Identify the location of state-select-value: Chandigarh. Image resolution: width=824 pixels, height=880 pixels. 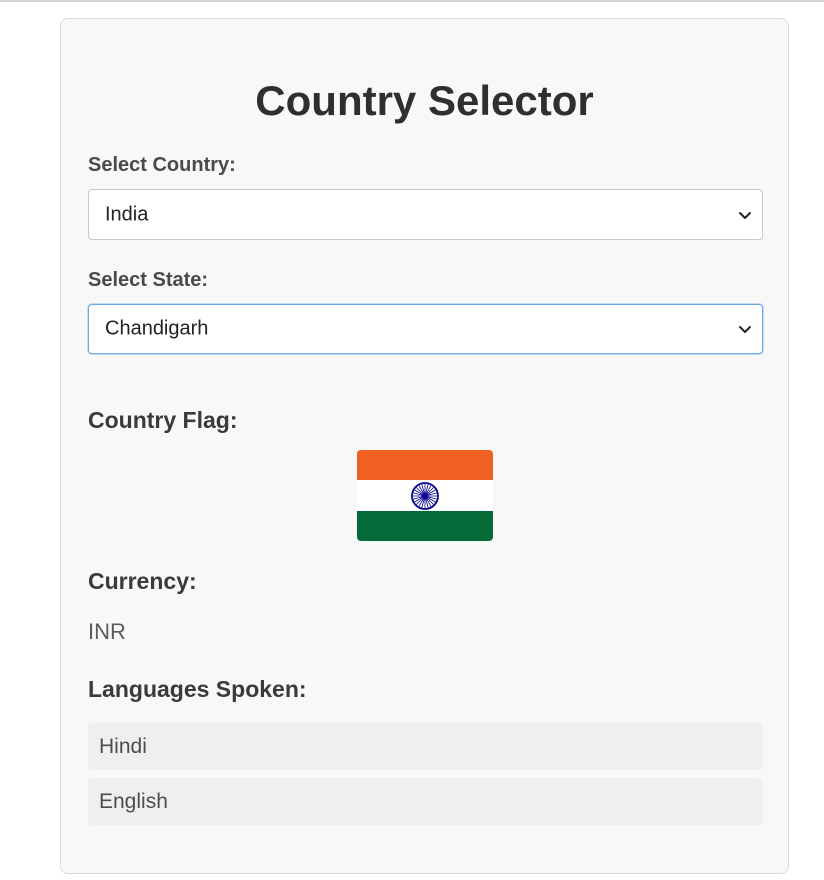
(157, 328).